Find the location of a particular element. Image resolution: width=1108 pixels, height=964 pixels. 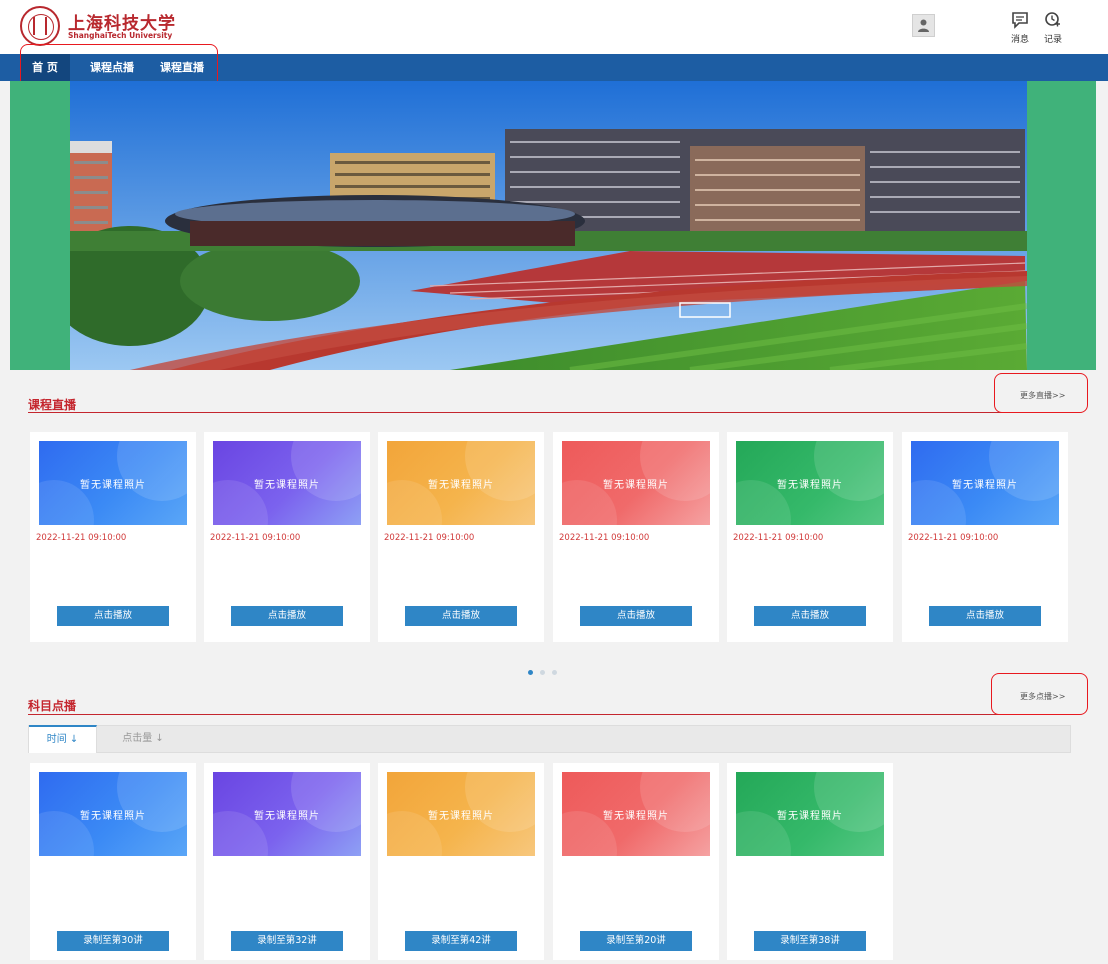

user-avatar-icon is located at coordinates (923, 25).